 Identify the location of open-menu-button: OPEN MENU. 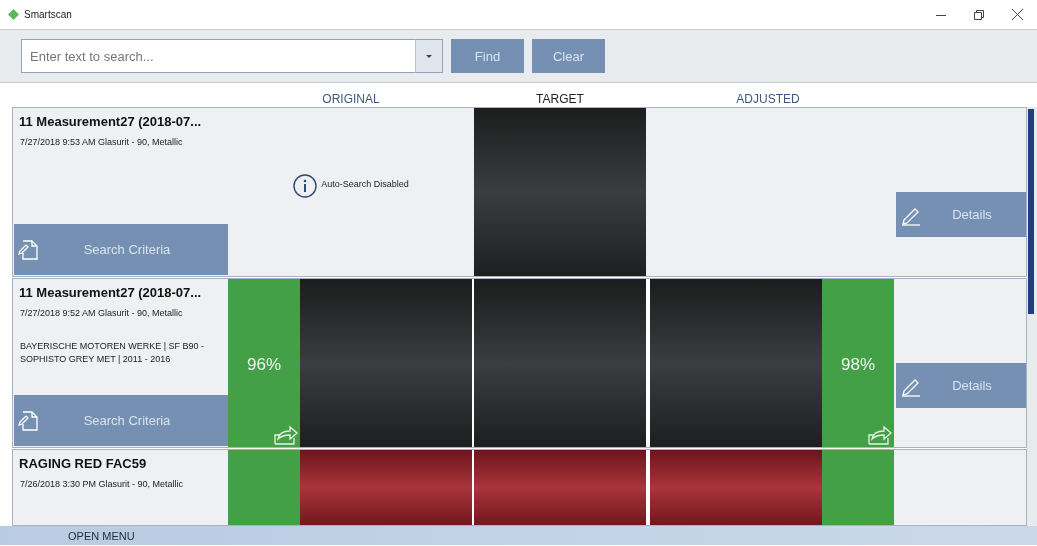
(101, 535).